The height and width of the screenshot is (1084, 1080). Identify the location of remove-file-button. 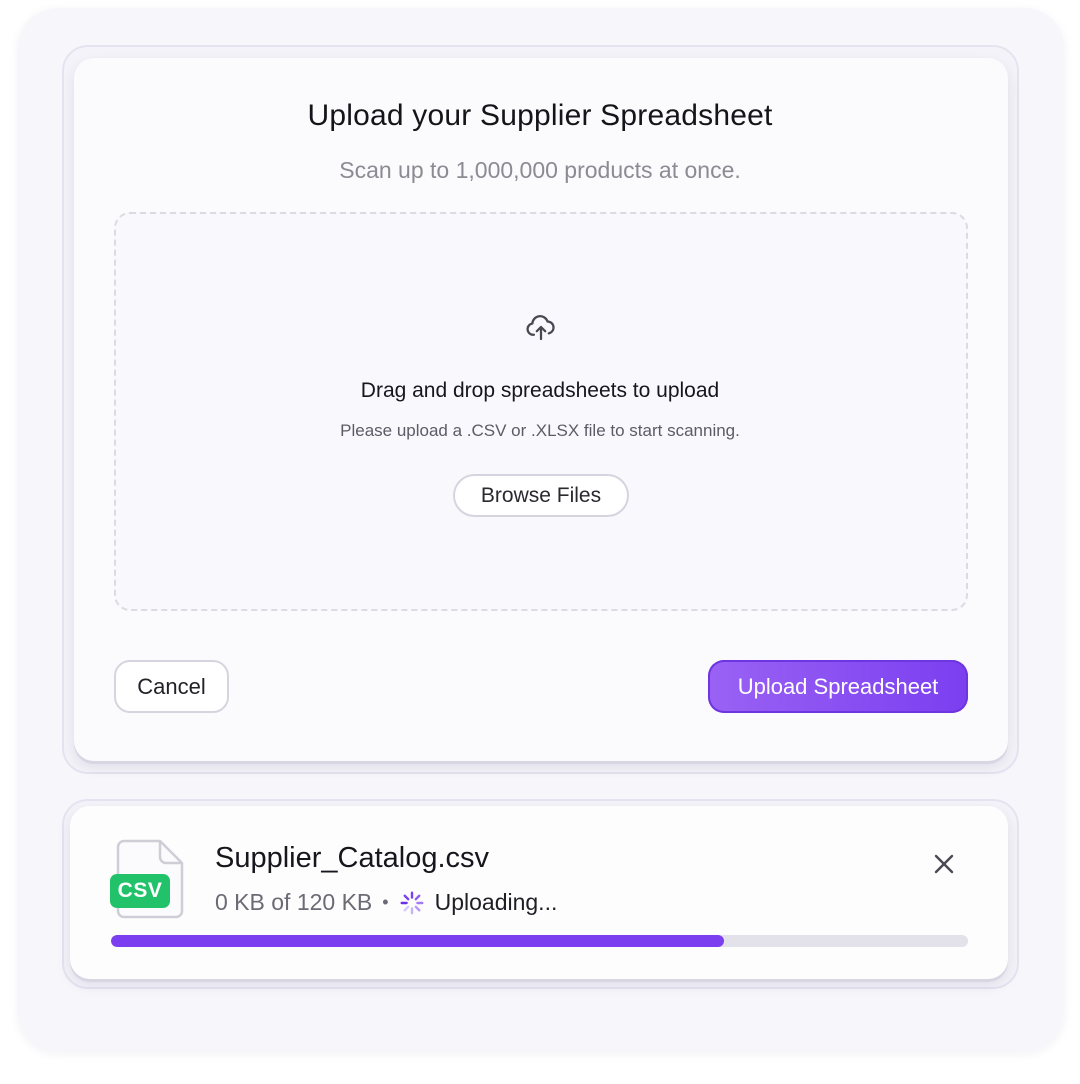
(944, 864).